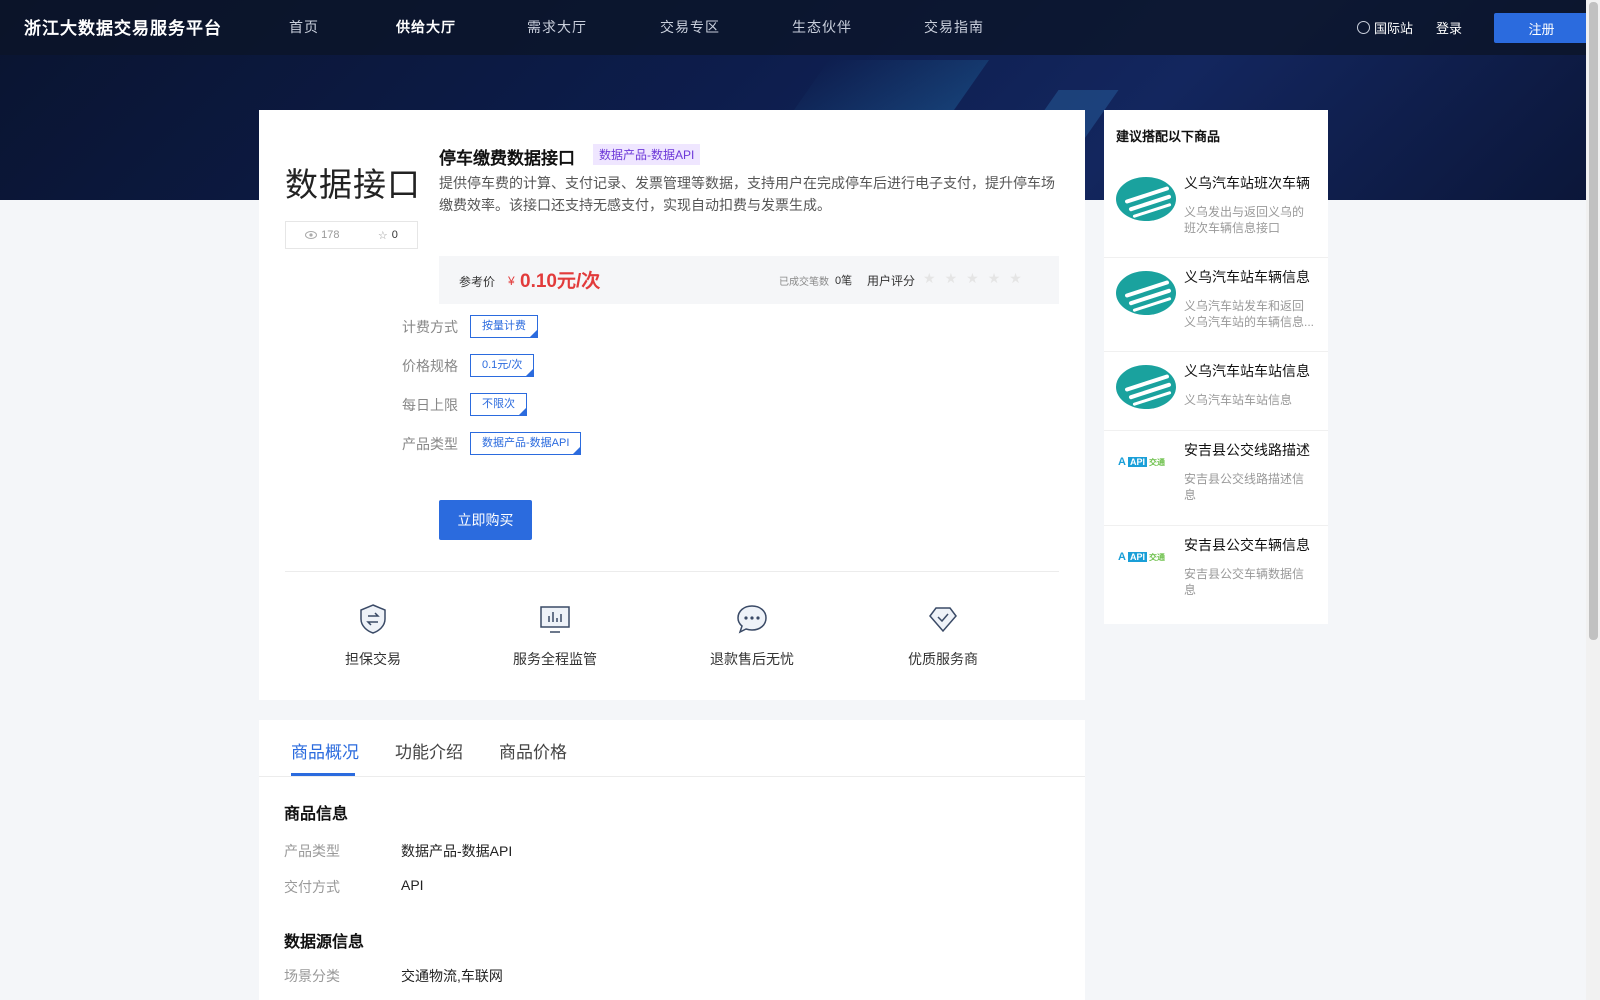 The width and height of the screenshot is (1600, 1000). I want to click on views-stat: 178, so click(322, 235).